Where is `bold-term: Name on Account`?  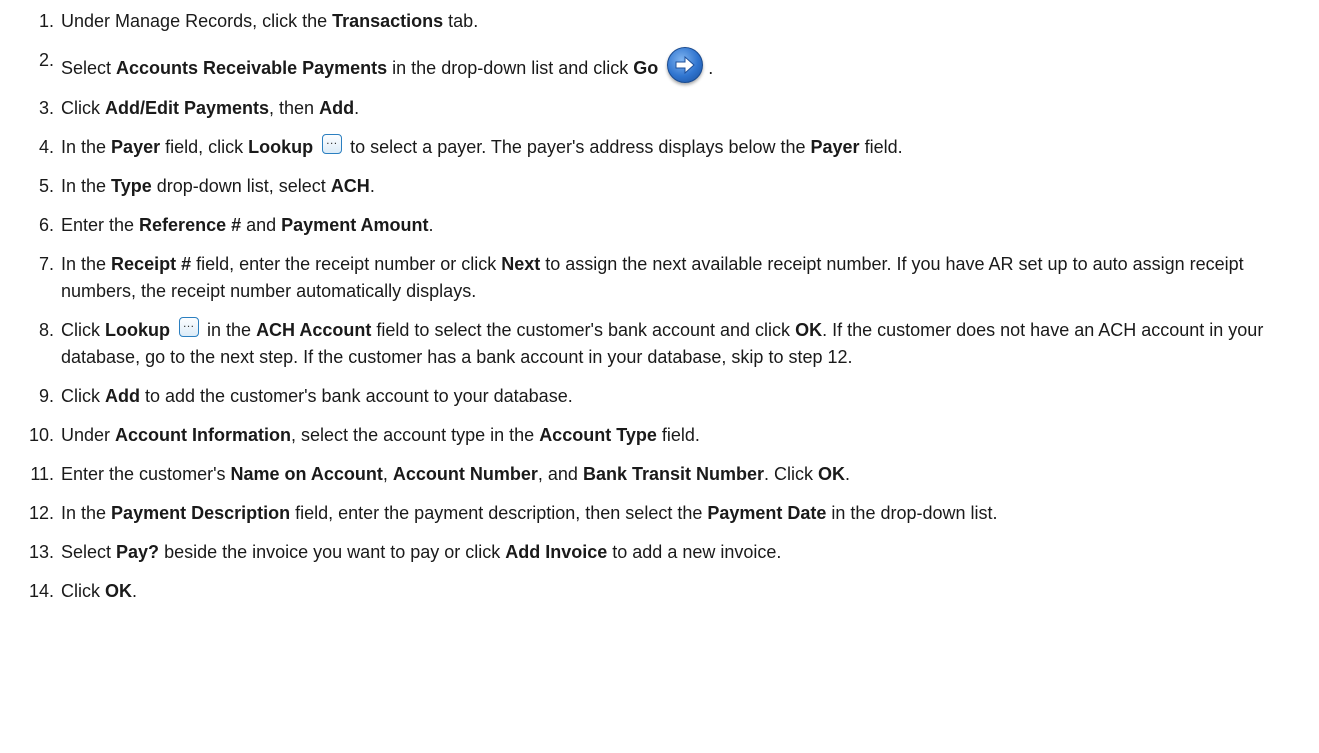 bold-term: Name on Account is located at coordinates (306, 474).